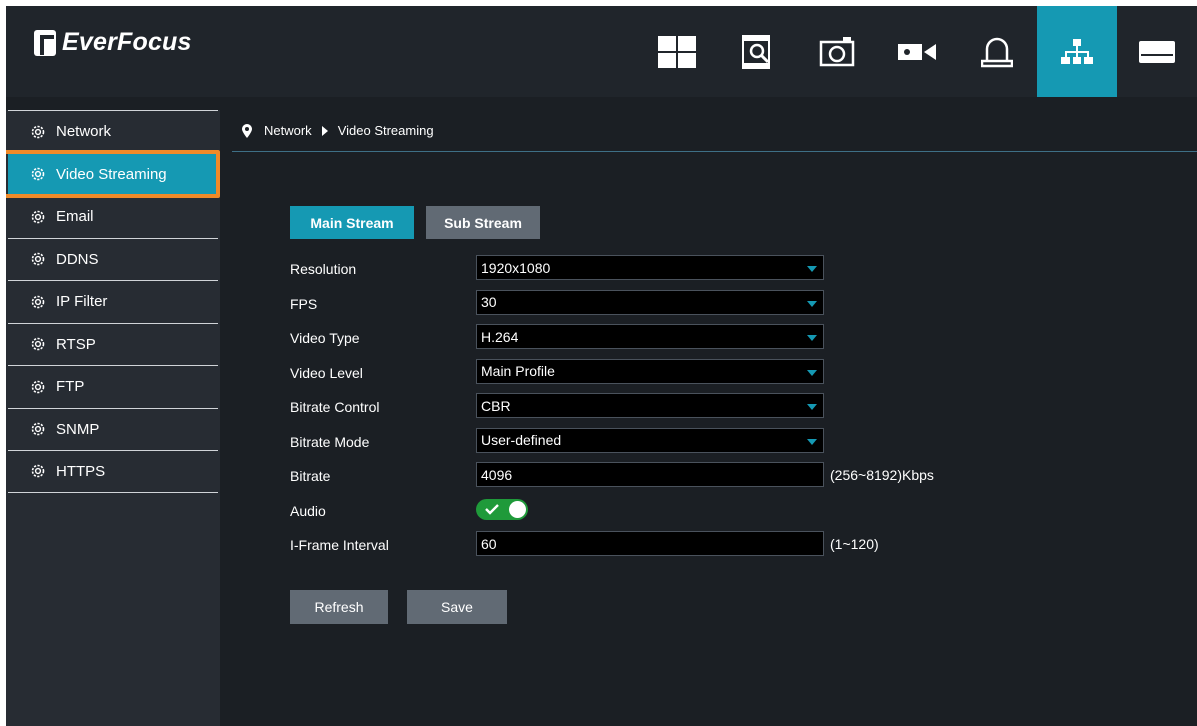 This screenshot has height=726, width=1197. What do you see at coordinates (45, 42) in the screenshot?
I see `everfocus-logo-icon` at bounding box center [45, 42].